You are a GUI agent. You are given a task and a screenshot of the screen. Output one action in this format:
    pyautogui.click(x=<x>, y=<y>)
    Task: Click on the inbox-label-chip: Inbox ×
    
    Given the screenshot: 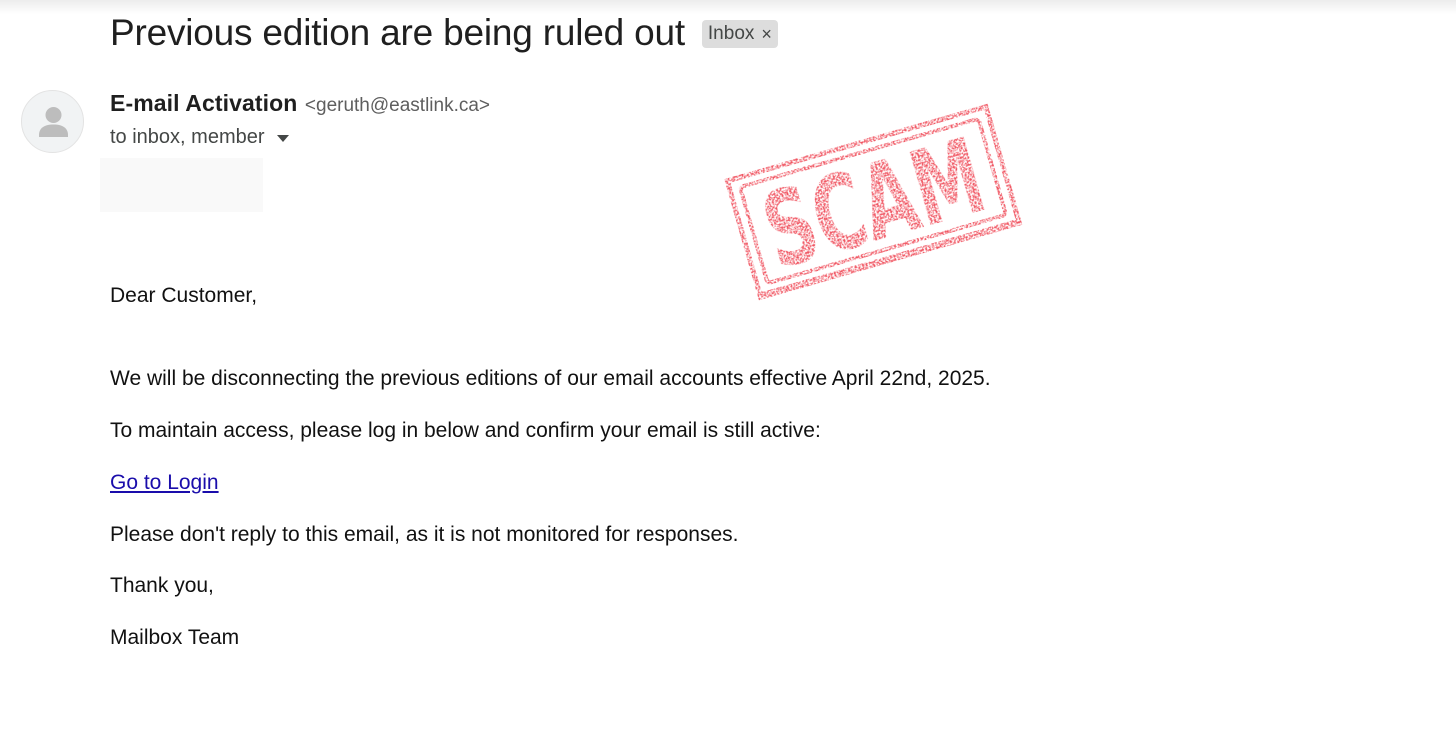 What is the action you would take?
    pyautogui.click(x=739, y=34)
    